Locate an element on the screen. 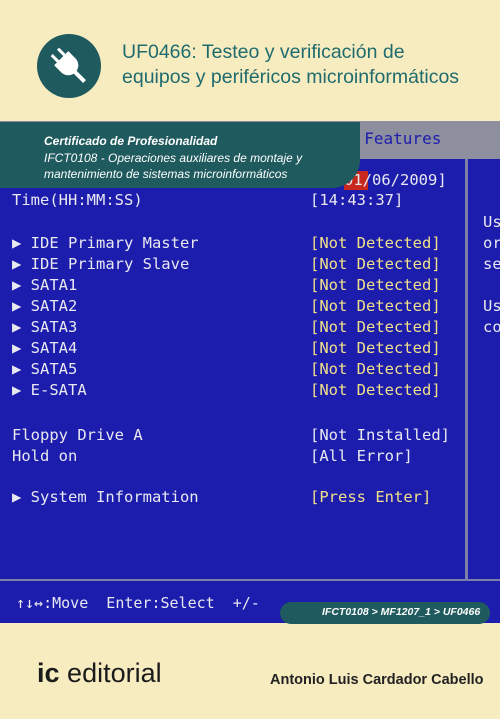 The width and height of the screenshot is (500, 719). bios-time-value: [14:43:37] is located at coordinates (357, 200).